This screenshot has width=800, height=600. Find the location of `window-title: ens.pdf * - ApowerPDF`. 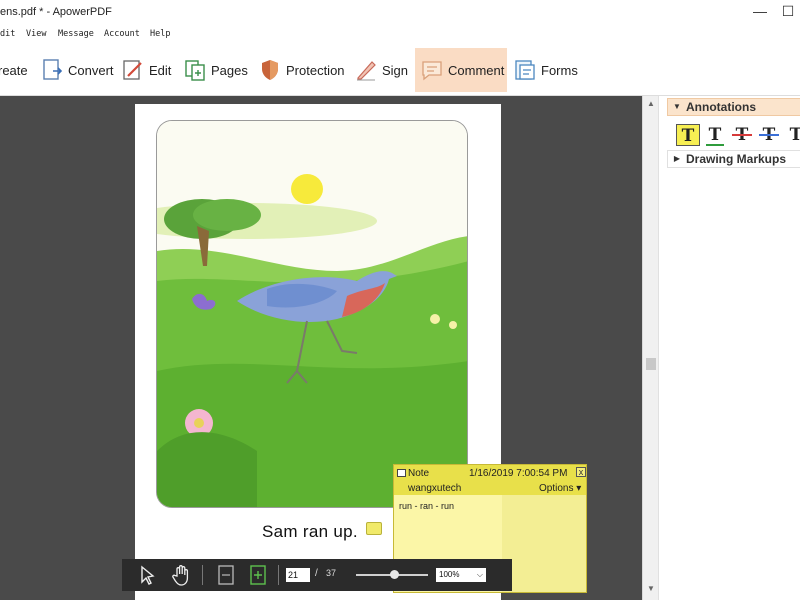

window-title: ens.pdf * - ApowerPDF is located at coordinates (56, 12).